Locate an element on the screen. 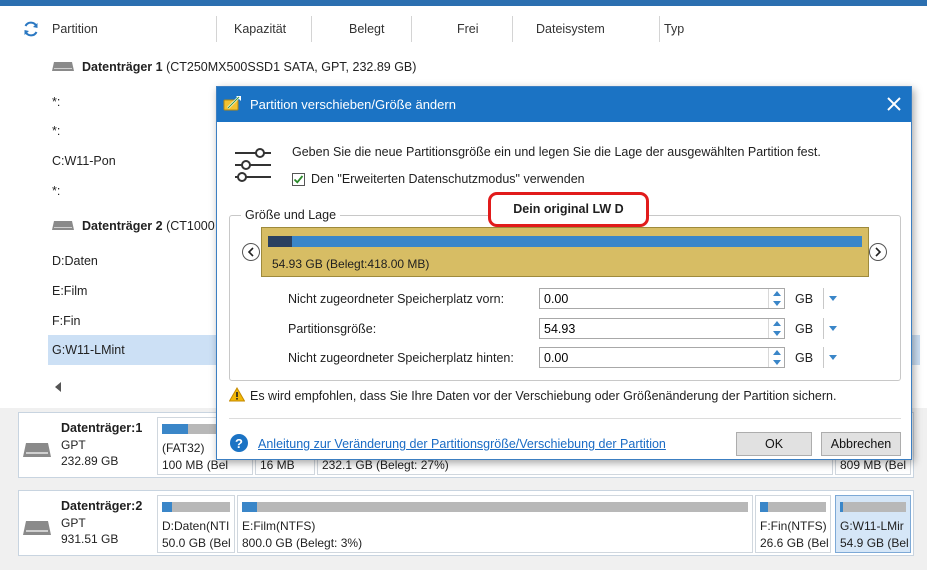 The height and width of the screenshot is (570, 927). cancel-button: Abbrechen is located at coordinates (861, 444).